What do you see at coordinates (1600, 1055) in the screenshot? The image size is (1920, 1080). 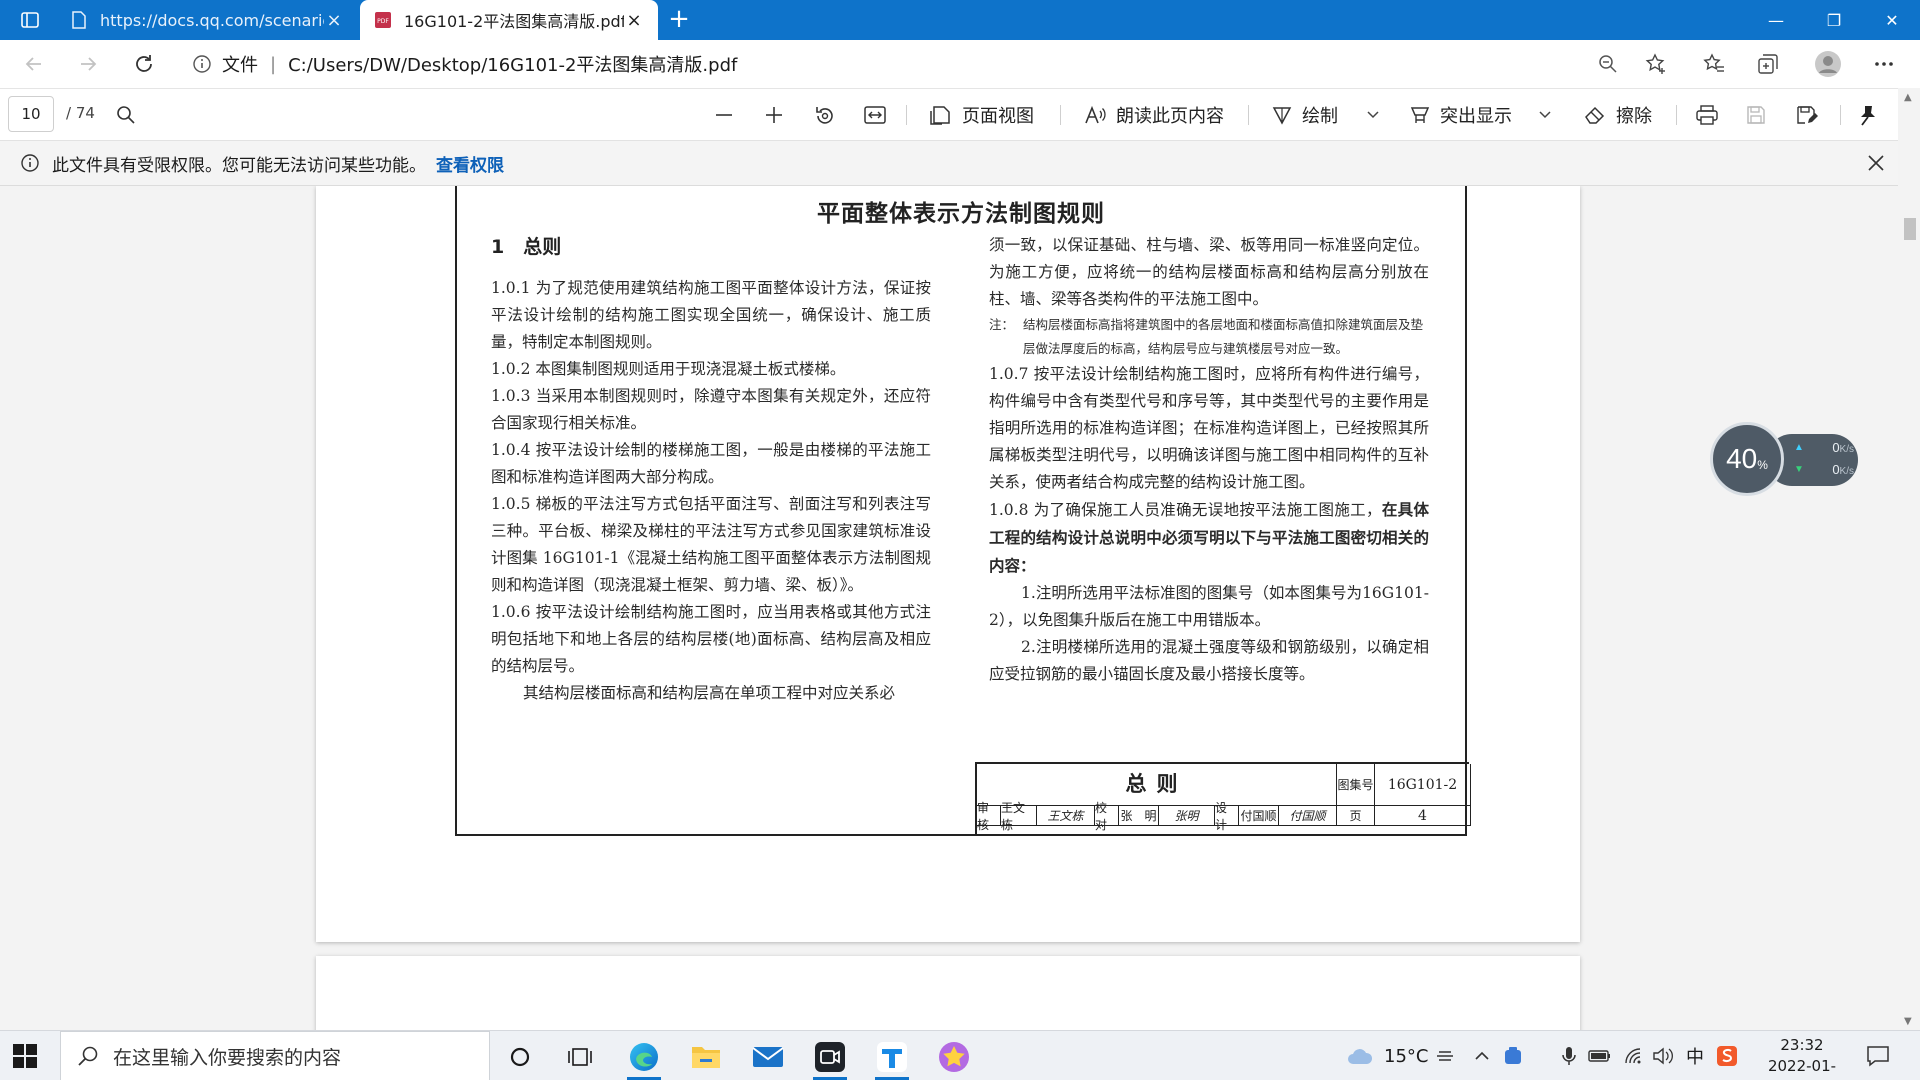 I see `battery-button` at bounding box center [1600, 1055].